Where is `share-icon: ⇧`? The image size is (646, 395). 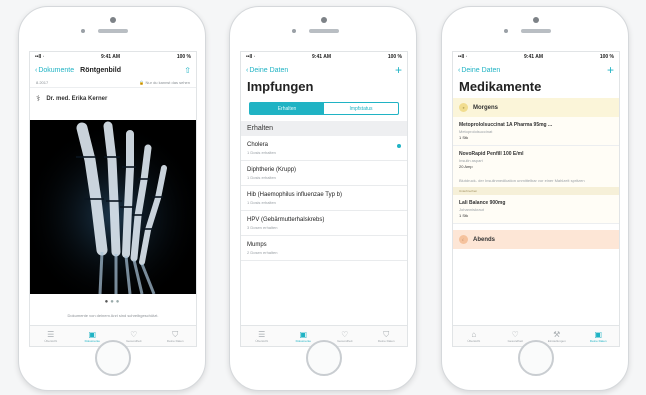 share-icon: ⇧ is located at coordinates (187, 70).